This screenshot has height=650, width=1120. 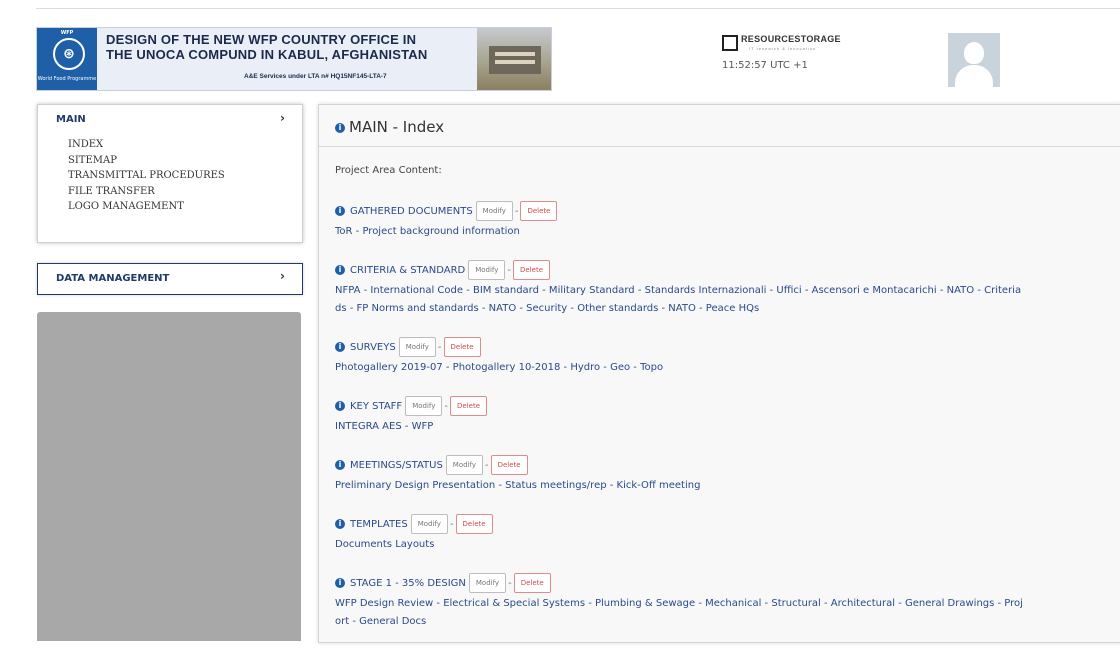 I want to click on section-title: STAGE 1 - 35% DESIGN, so click(x=408, y=583).